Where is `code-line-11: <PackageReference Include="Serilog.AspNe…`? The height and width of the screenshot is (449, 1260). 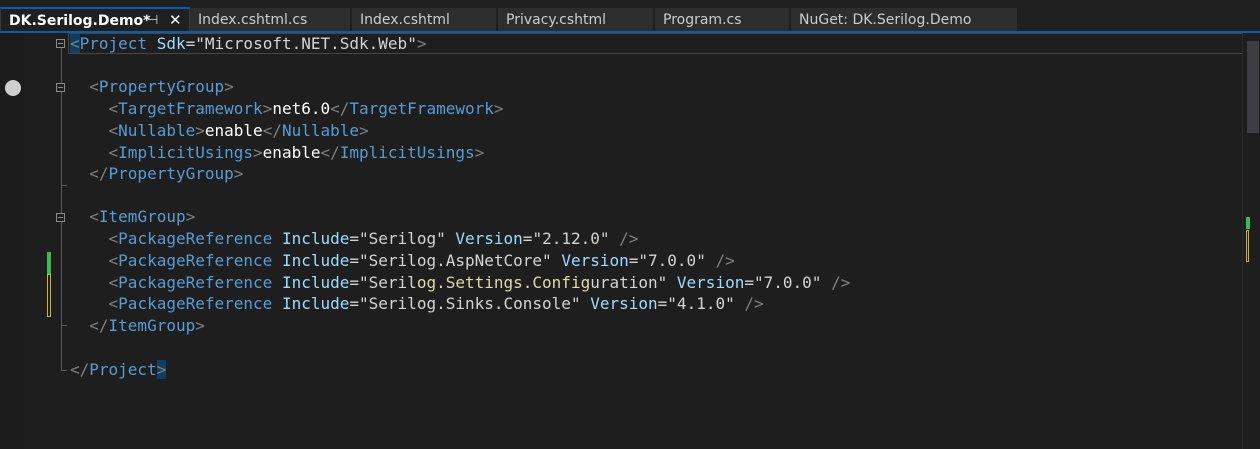 code-line-11: <PackageReference Include="Serilog.AspNe… is located at coordinates (421, 260).